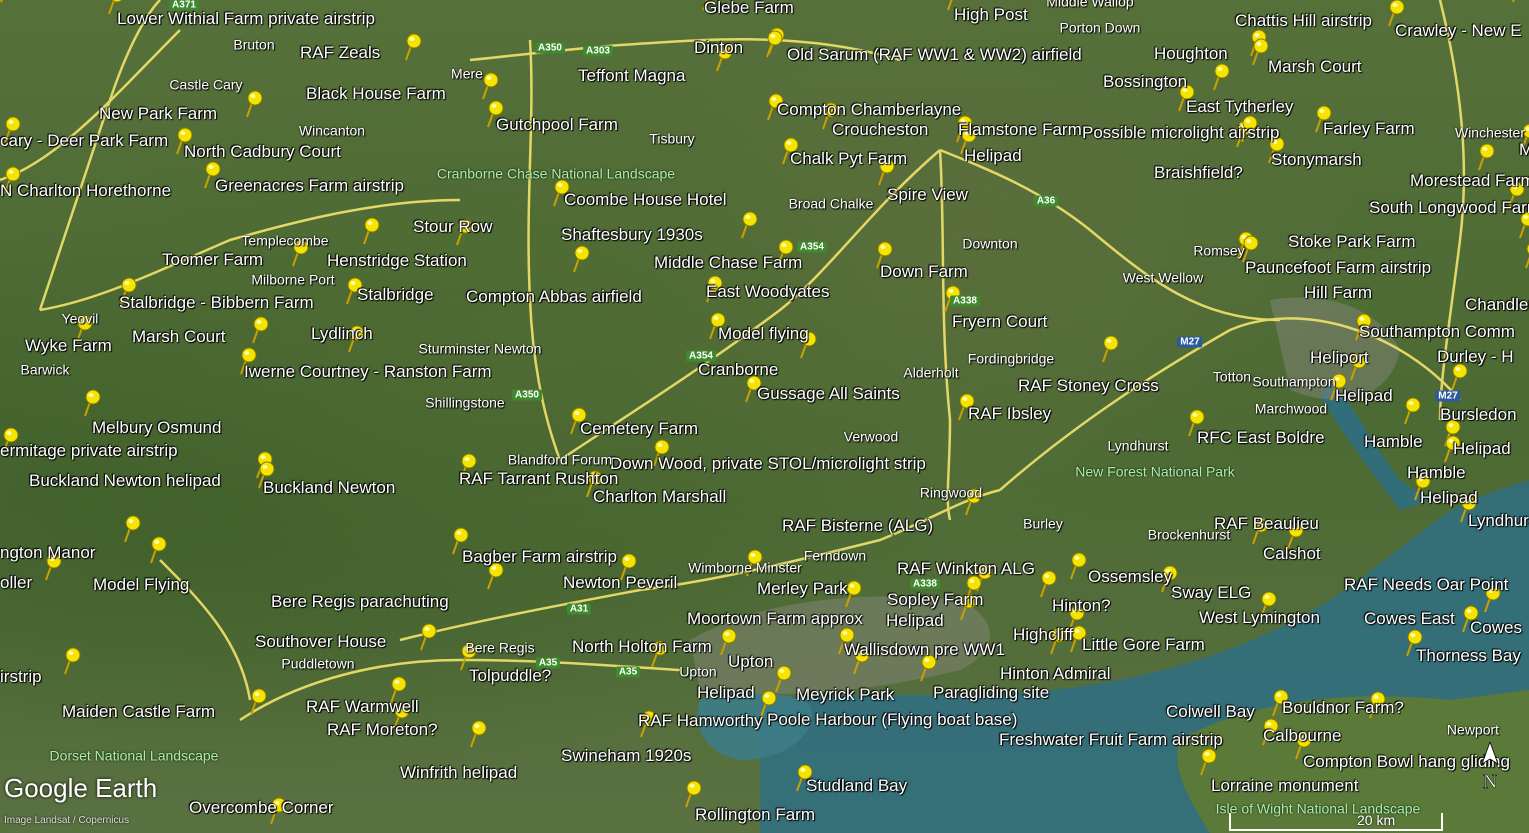  Describe the element at coordinates (828, 394) in the screenshot. I see `placemark-label: Gussage All Saints` at that location.